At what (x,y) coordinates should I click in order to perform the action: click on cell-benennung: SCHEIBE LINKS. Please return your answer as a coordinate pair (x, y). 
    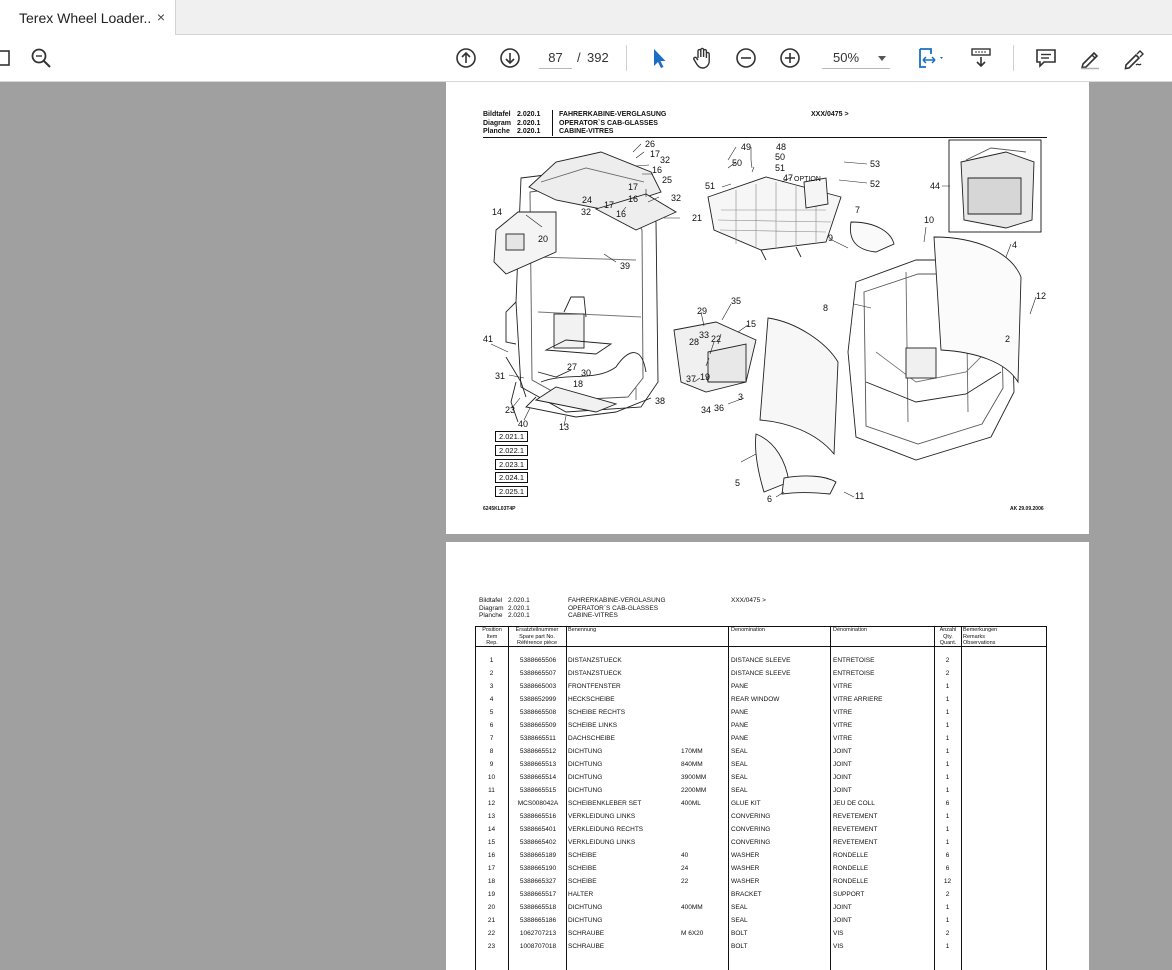
    Looking at the image, I should click on (593, 725).